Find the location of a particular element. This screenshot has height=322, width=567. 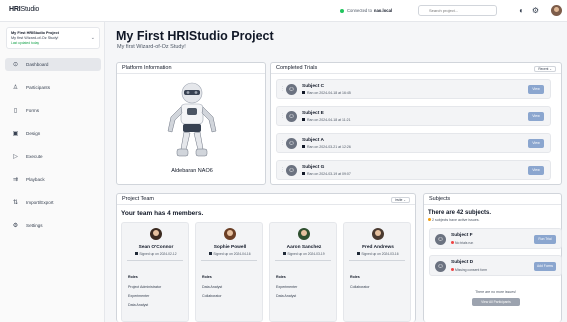

subject-status-text: No trials run is located at coordinates (464, 243).